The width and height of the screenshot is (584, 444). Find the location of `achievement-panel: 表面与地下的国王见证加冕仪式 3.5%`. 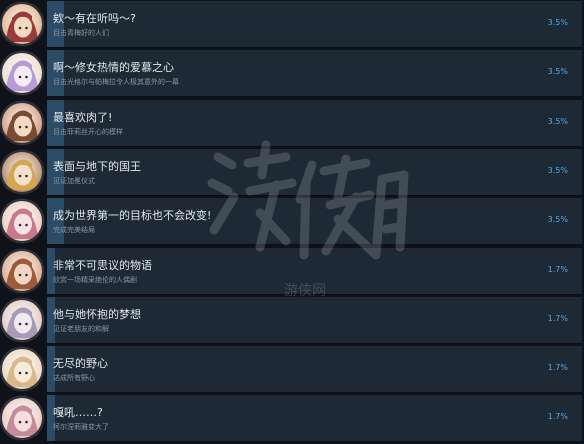

achievement-panel: 表面与地下的国王见证加冕仪式 3.5% is located at coordinates (314, 172).